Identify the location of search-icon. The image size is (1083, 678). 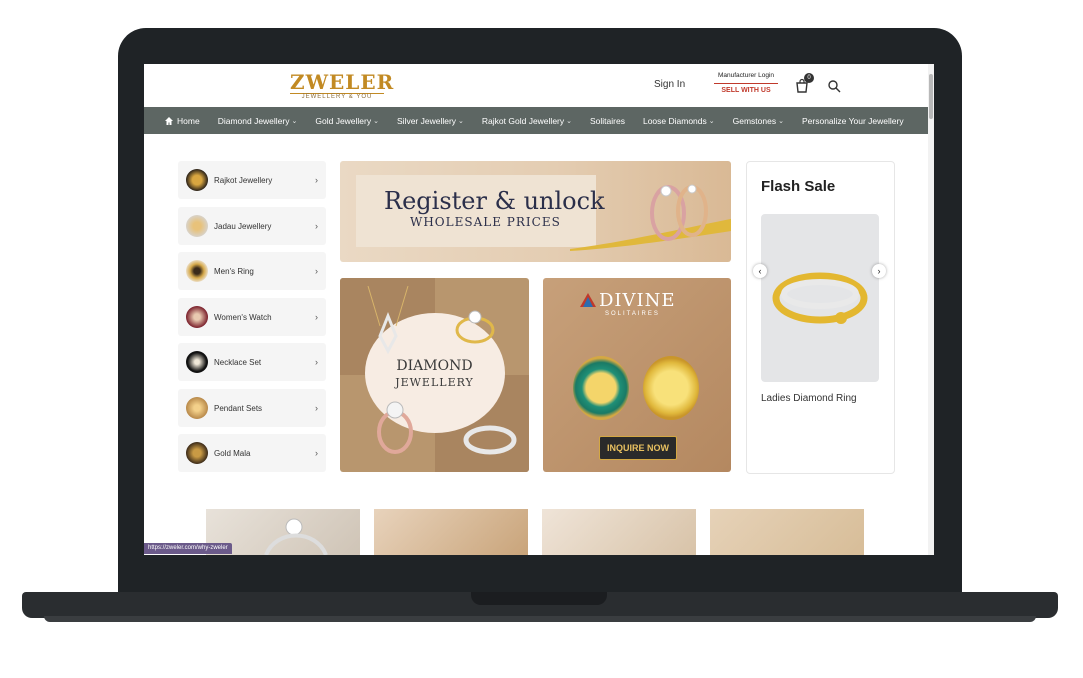
(834, 86).